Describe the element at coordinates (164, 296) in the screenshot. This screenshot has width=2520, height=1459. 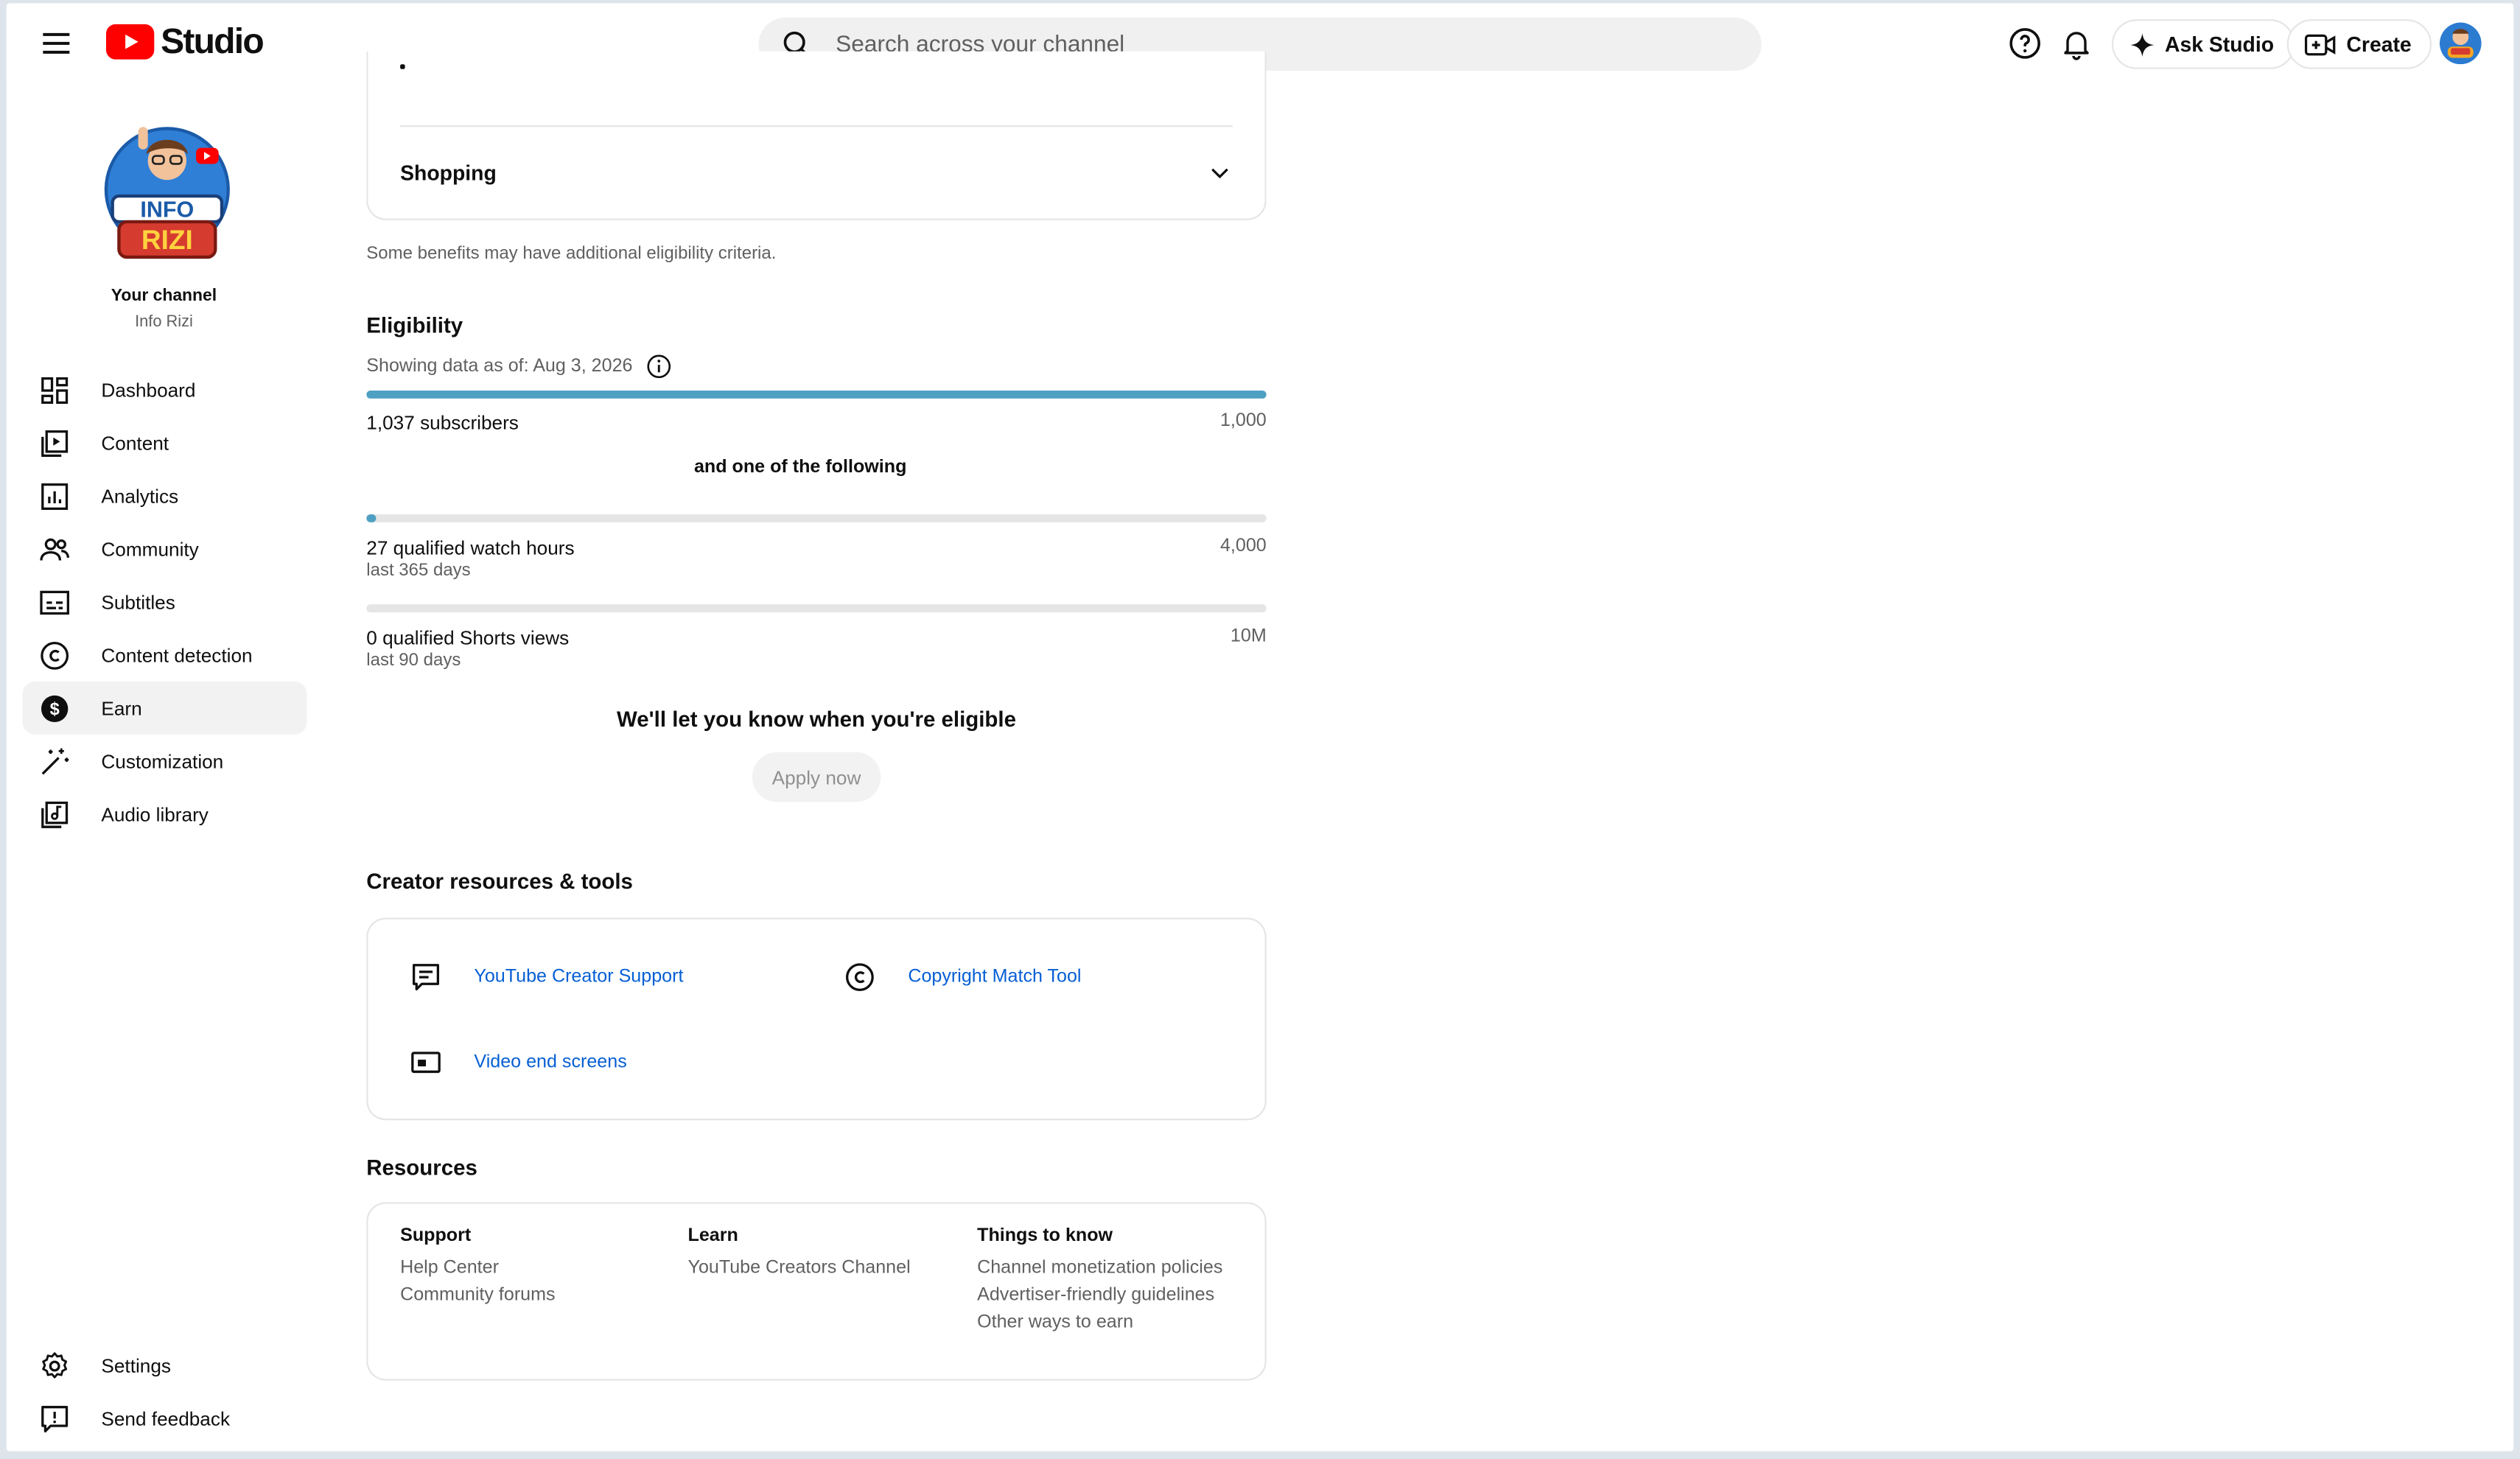
I see `channel-title: Your channel` at that location.